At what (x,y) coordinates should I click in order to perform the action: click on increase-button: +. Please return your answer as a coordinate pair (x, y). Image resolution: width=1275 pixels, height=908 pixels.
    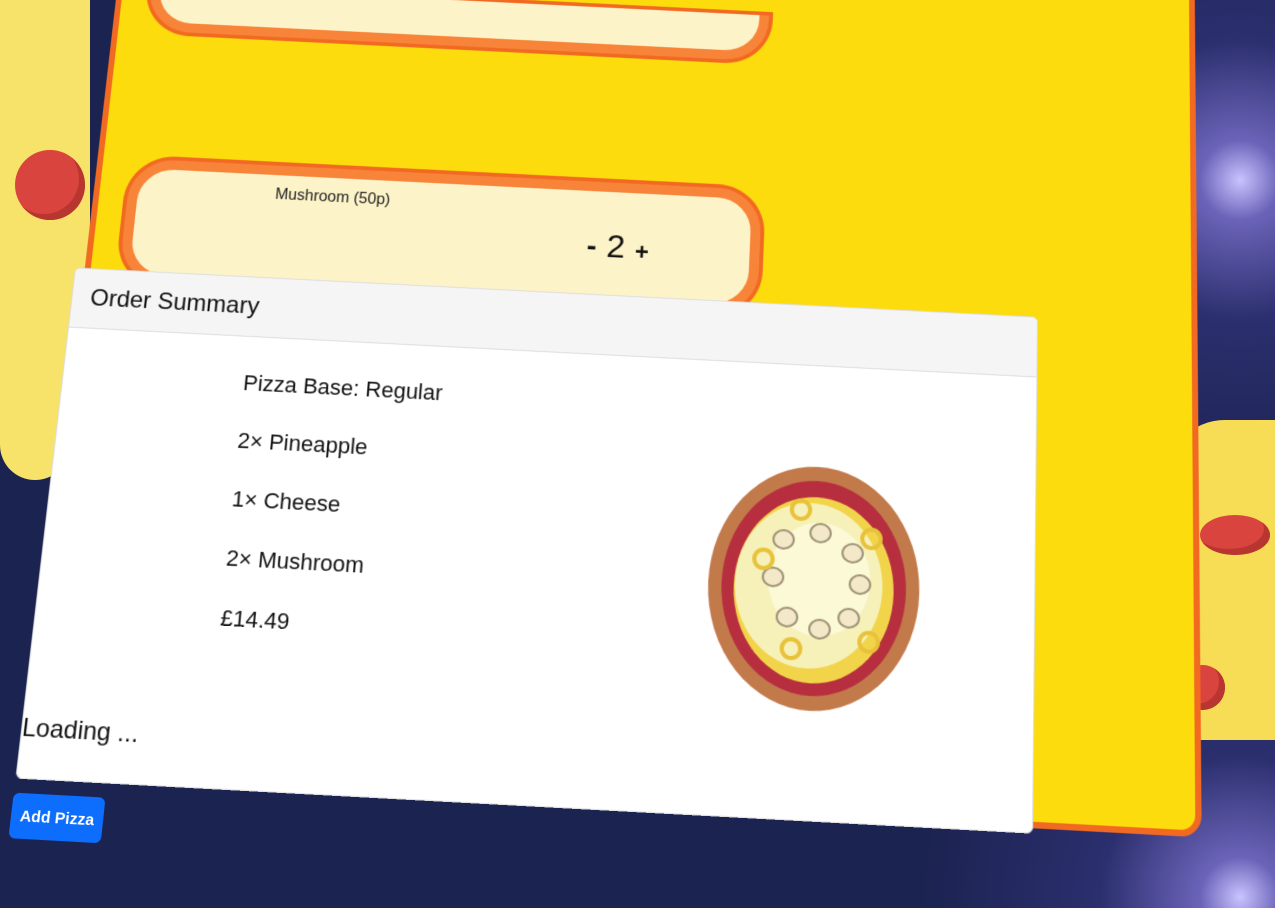
    Looking at the image, I should click on (641, 253).